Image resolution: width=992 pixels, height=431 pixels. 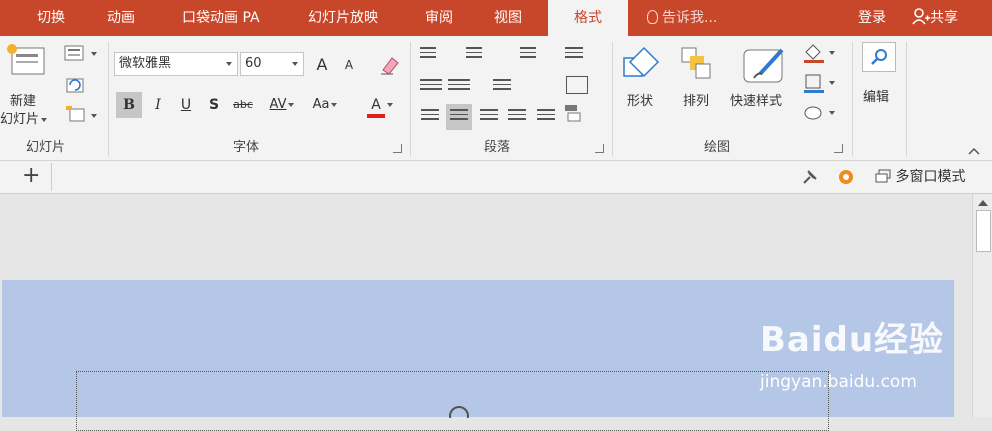 What do you see at coordinates (243, 105) in the screenshot?
I see `strikethrough-button: abc` at bounding box center [243, 105].